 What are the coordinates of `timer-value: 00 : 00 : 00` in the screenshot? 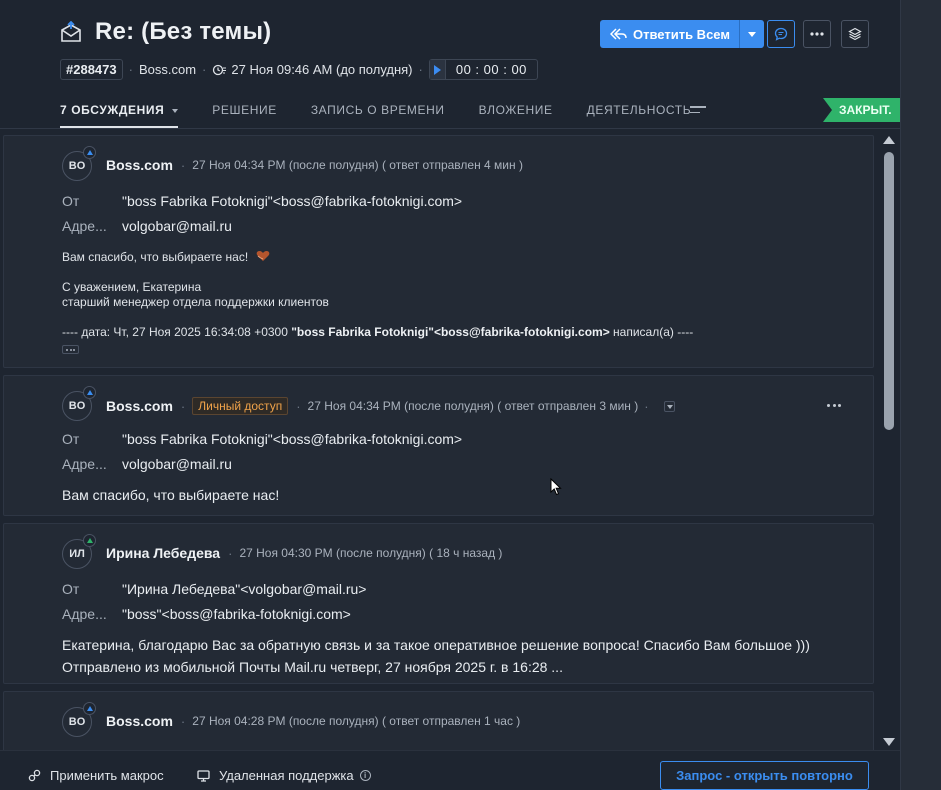 It's located at (491, 69).